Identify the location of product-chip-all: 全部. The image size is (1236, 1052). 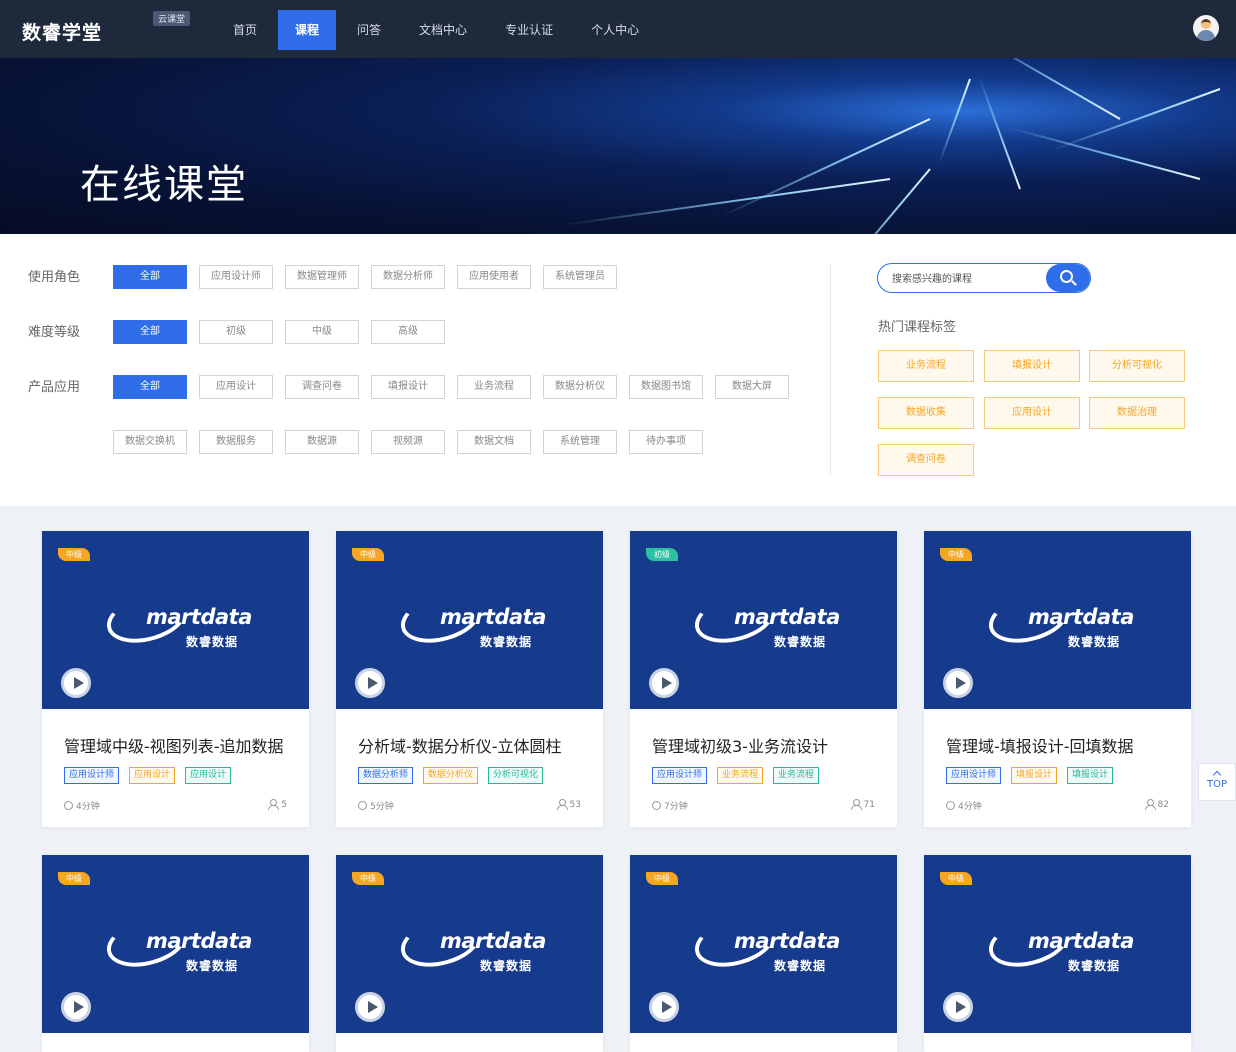
(150, 387).